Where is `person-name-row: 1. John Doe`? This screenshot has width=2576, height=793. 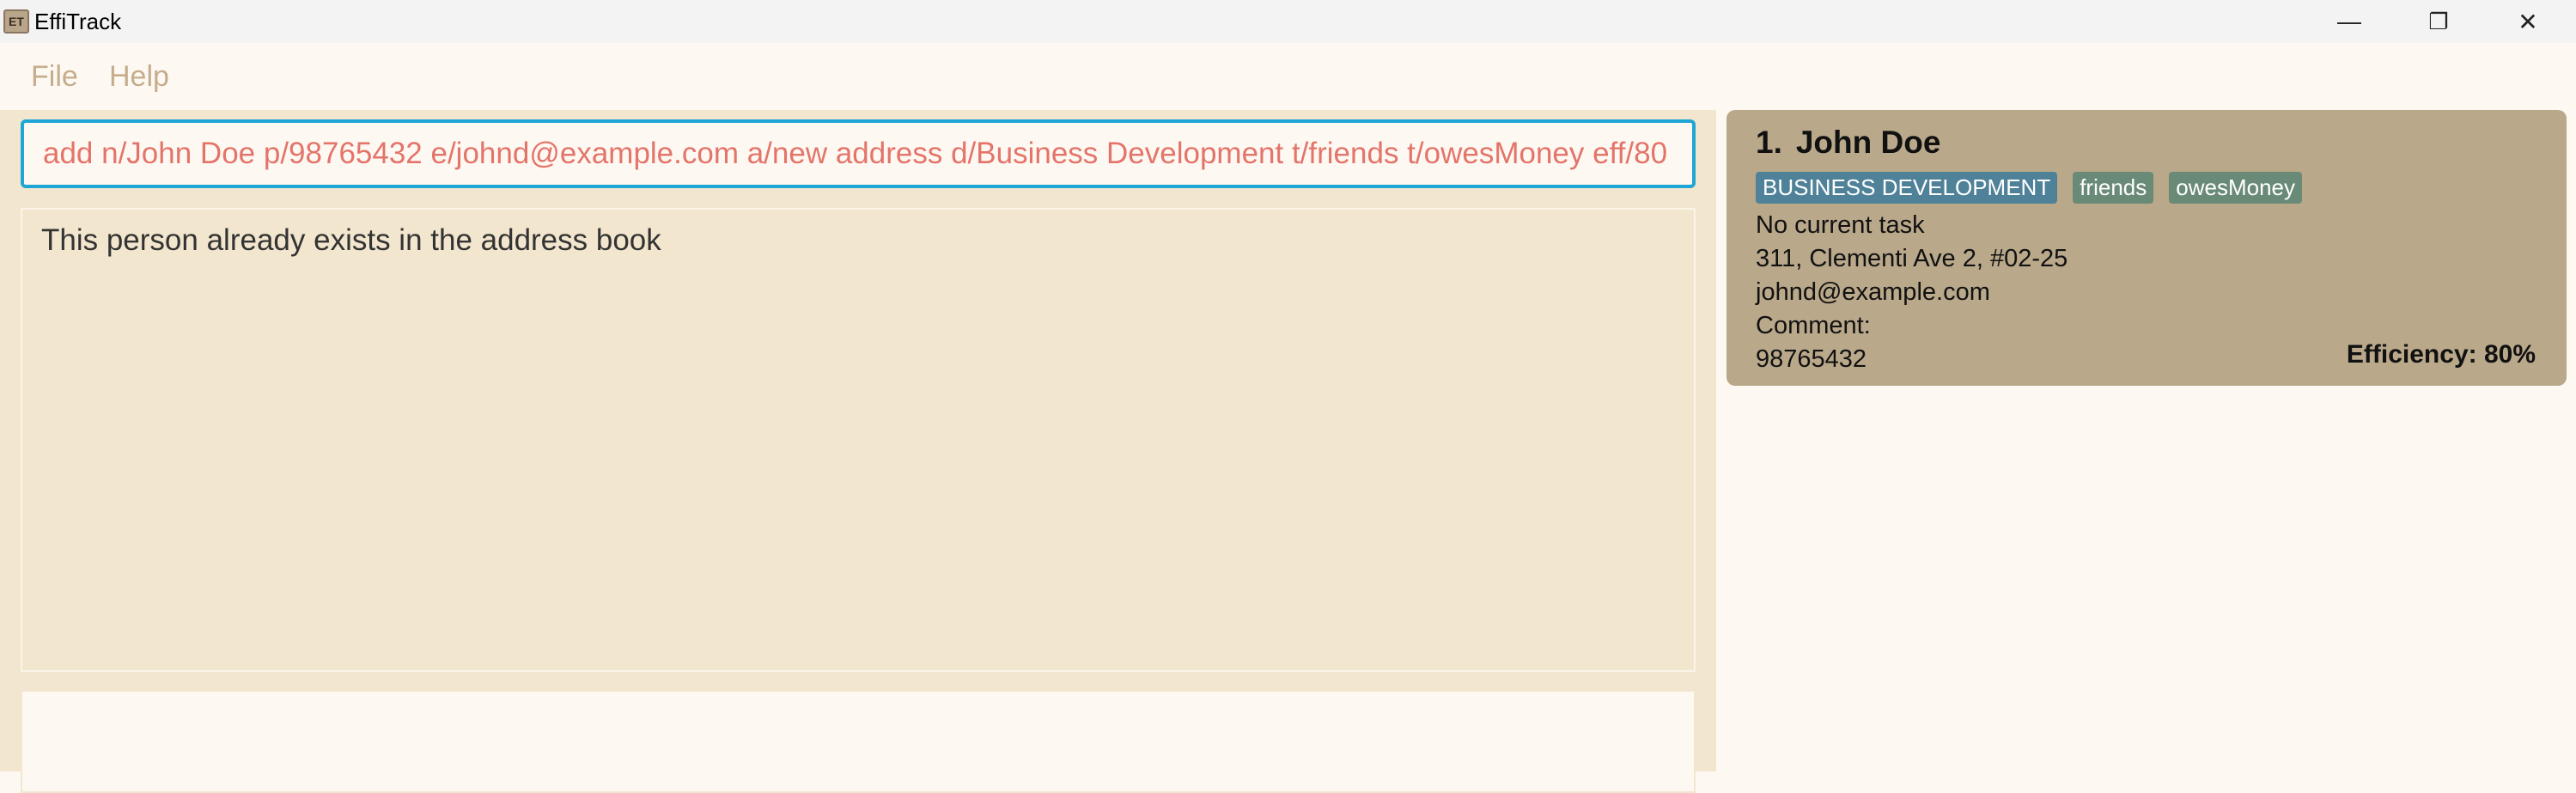 person-name-row: 1. John Doe is located at coordinates (2146, 143).